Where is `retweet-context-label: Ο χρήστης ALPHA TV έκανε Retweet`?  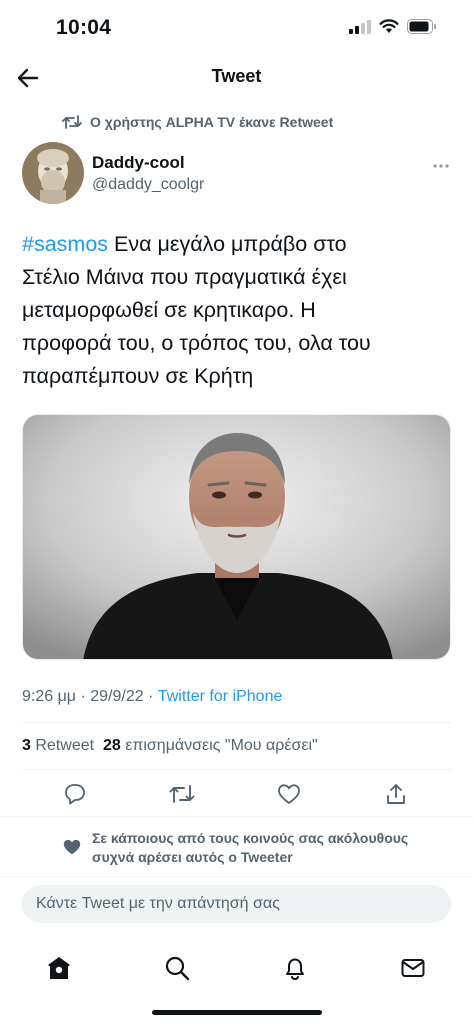
retweet-context-label: Ο χρήστης ALPHA TV έκανε Retweet is located at coordinates (212, 122).